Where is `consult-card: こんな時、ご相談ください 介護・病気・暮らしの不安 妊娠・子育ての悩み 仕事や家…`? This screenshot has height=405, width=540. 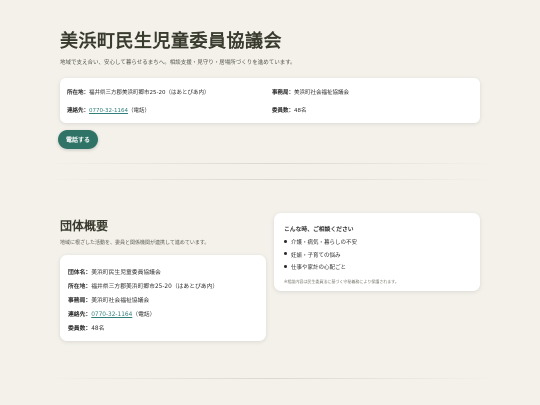 consult-card: こんな時、ご相談ください 介護・病気・暮らしの不安 妊娠・子育ての悩み 仕事や家… is located at coordinates (377, 252).